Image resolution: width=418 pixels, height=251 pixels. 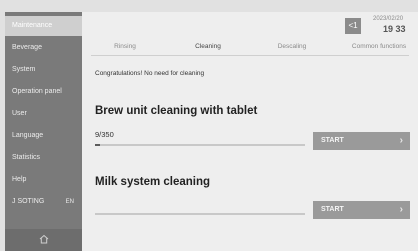 I want to click on sidebar-item-label: Maintenance, so click(x=32, y=25).